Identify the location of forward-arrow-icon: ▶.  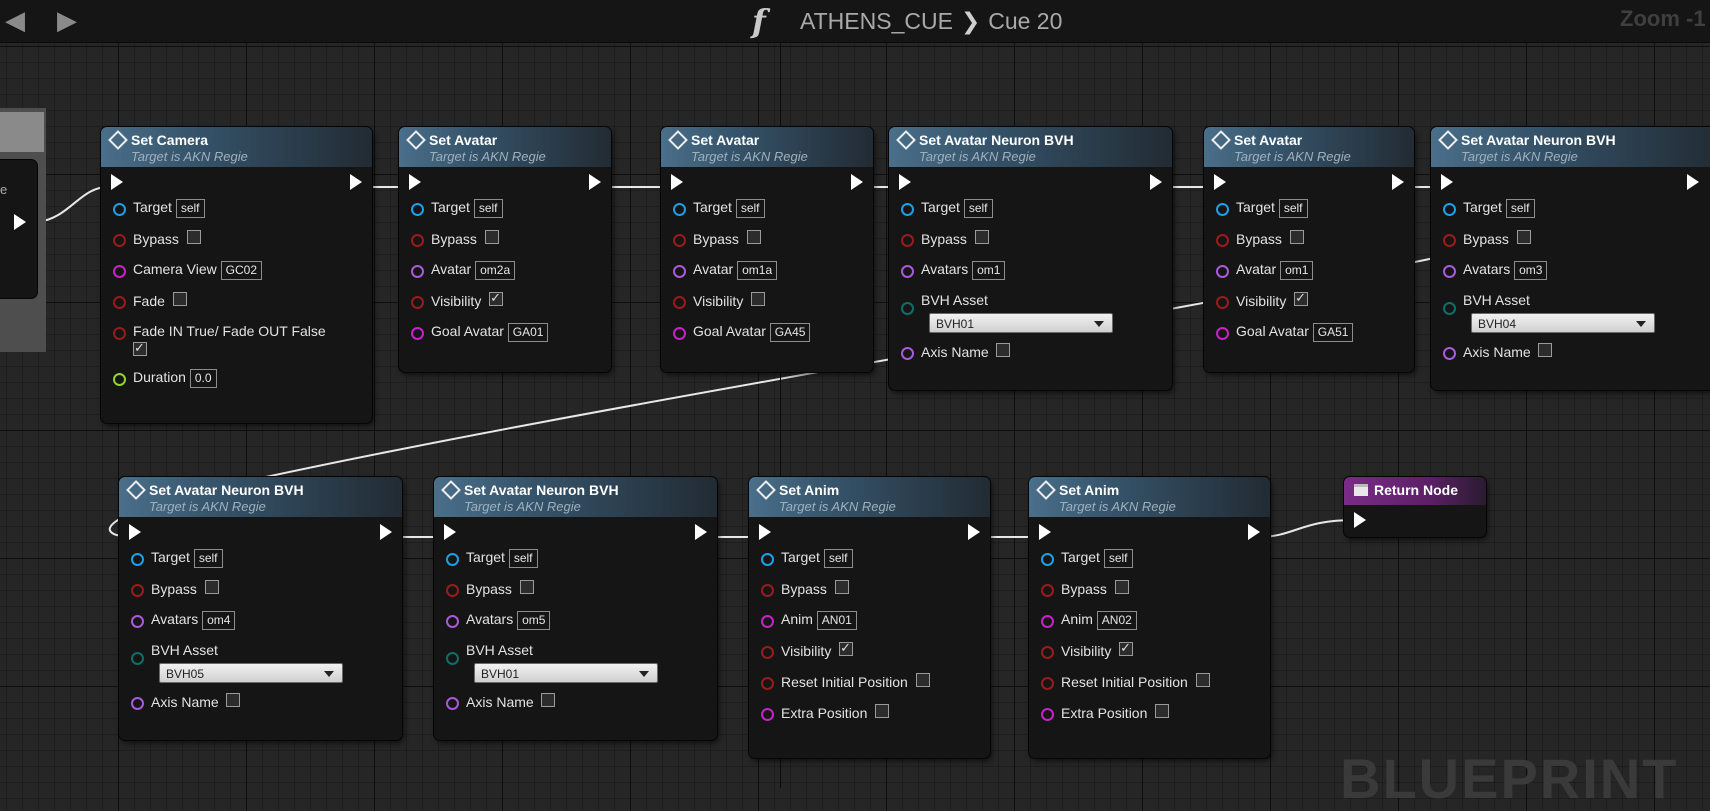
(67, 20).